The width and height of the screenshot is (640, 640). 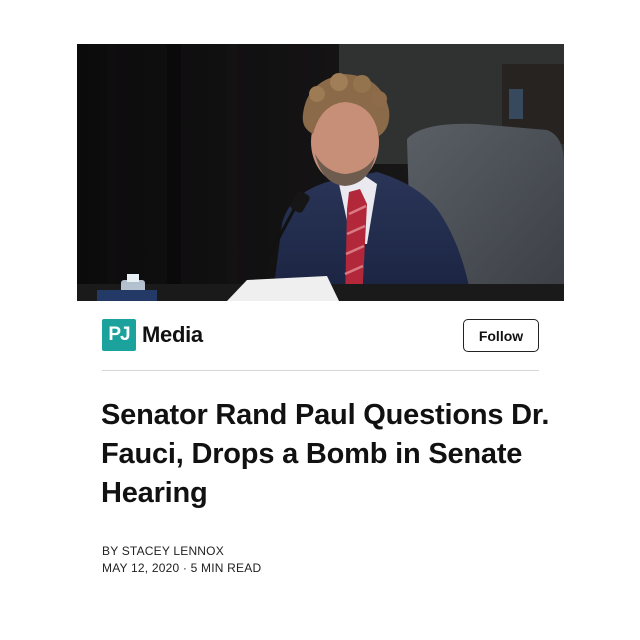 I want to click on pj-media-logo-icon: PJ, so click(x=119, y=335).